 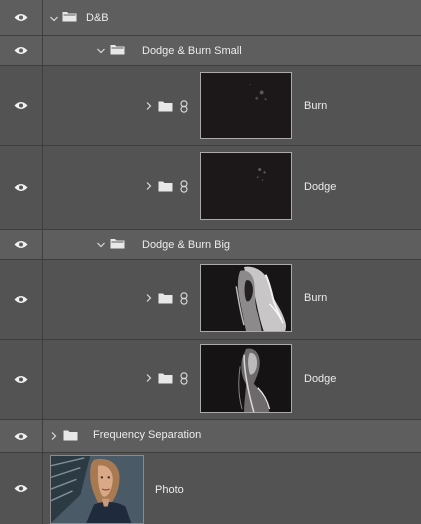 What do you see at coordinates (97, 18) in the screenshot?
I see `layer-name: D&B` at bounding box center [97, 18].